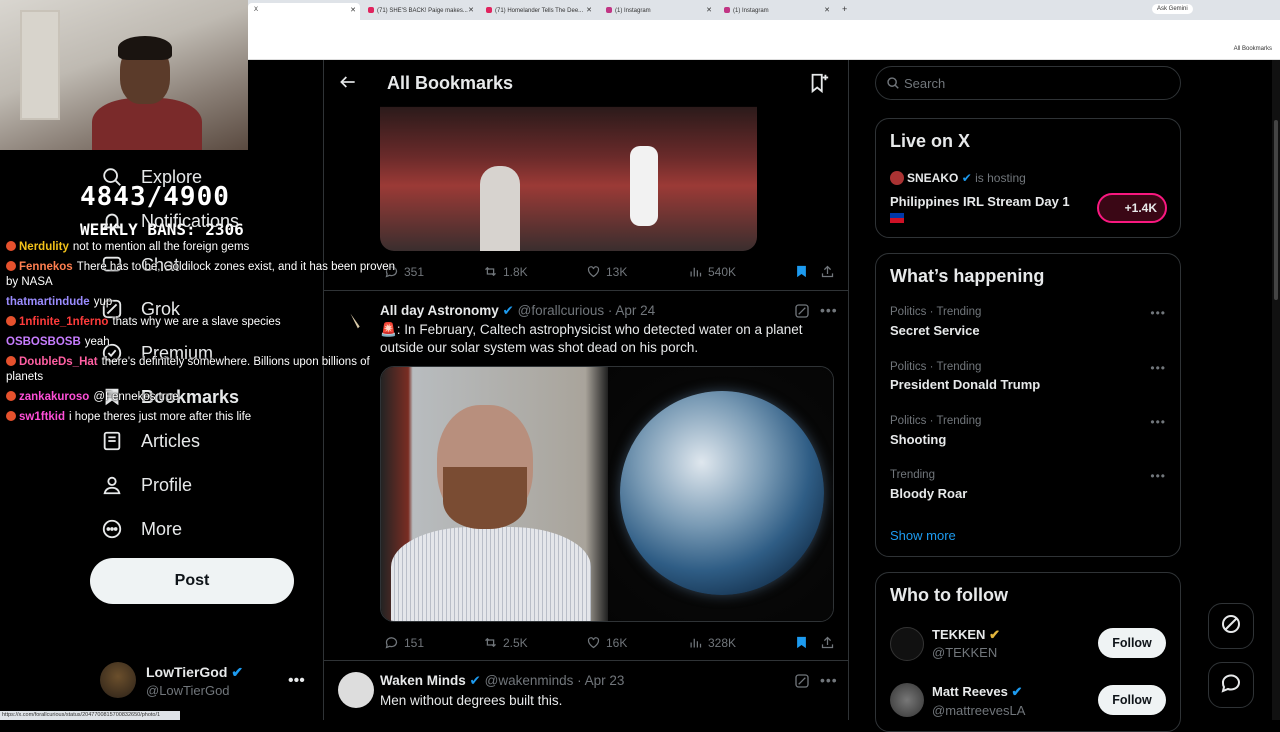 The width and height of the screenshot is (1280, 732). I want to click on views-count: 328K, so click(722, 642).